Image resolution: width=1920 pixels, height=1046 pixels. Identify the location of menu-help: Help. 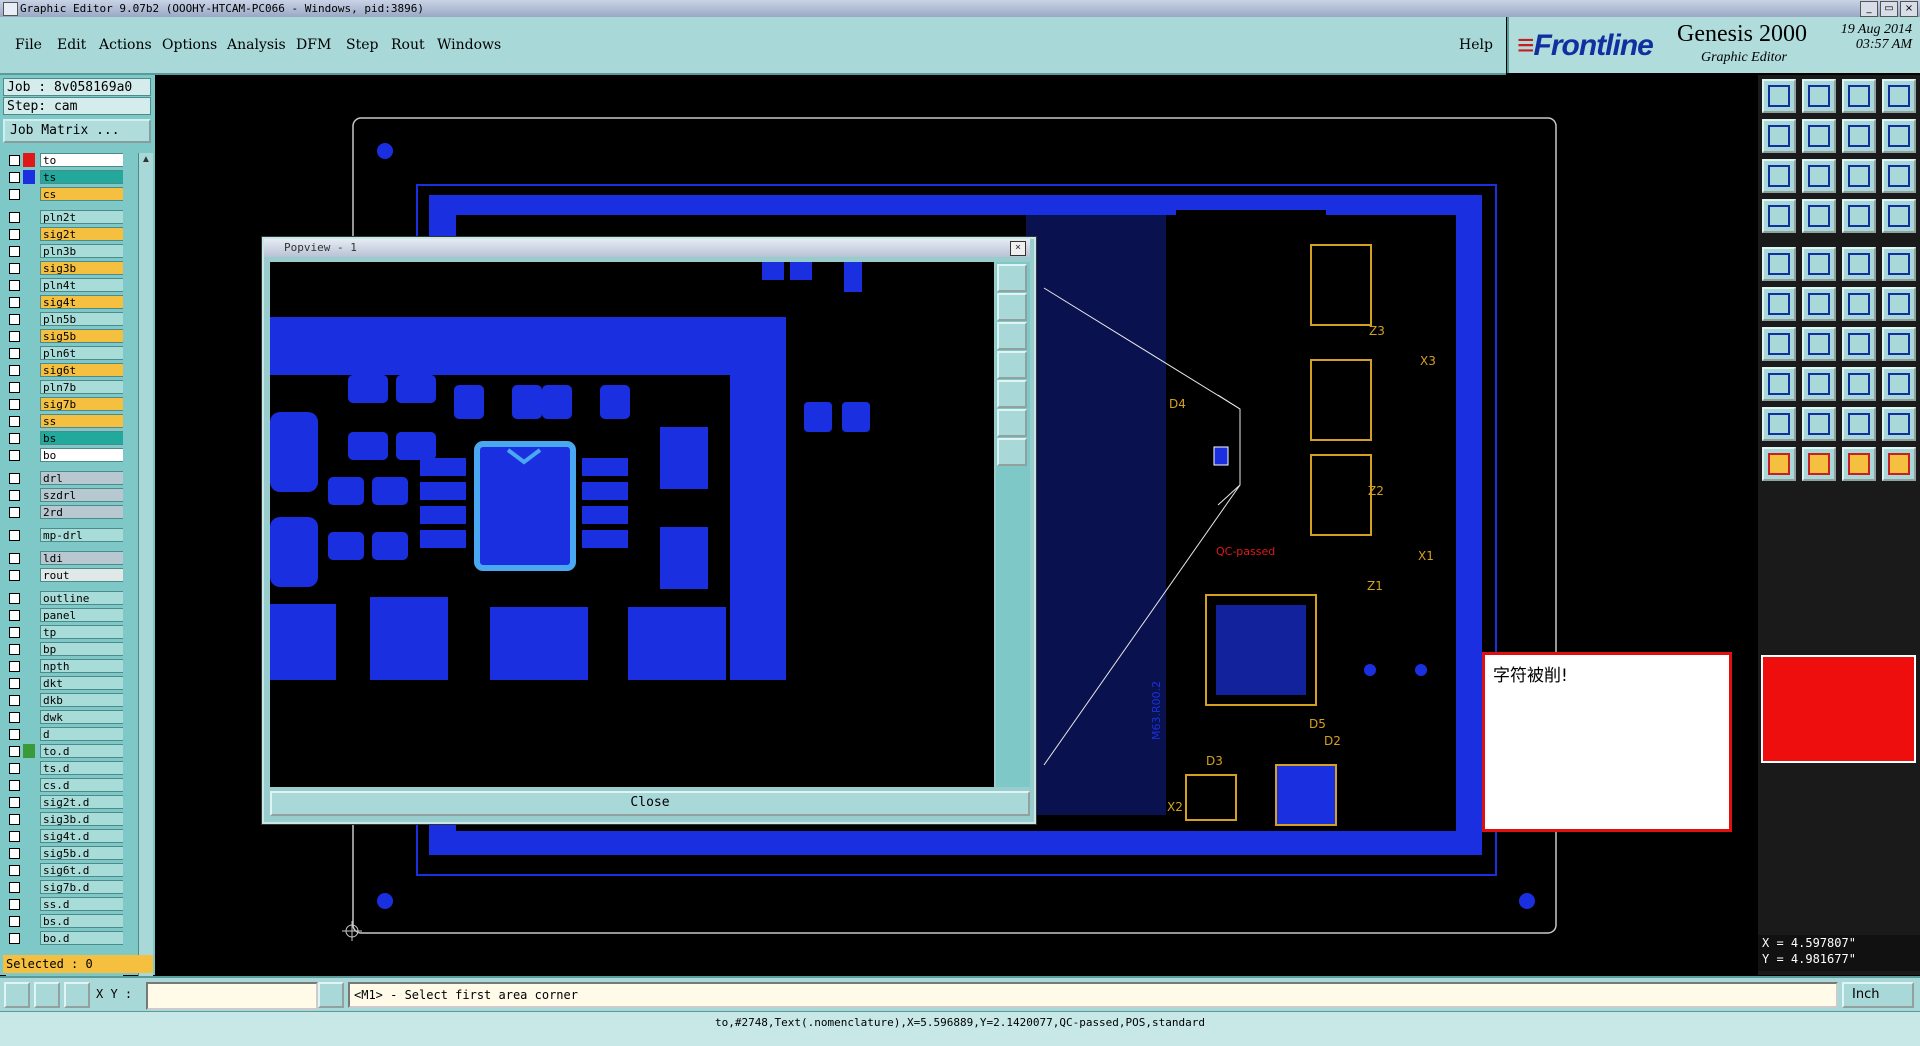
(1476, 45).